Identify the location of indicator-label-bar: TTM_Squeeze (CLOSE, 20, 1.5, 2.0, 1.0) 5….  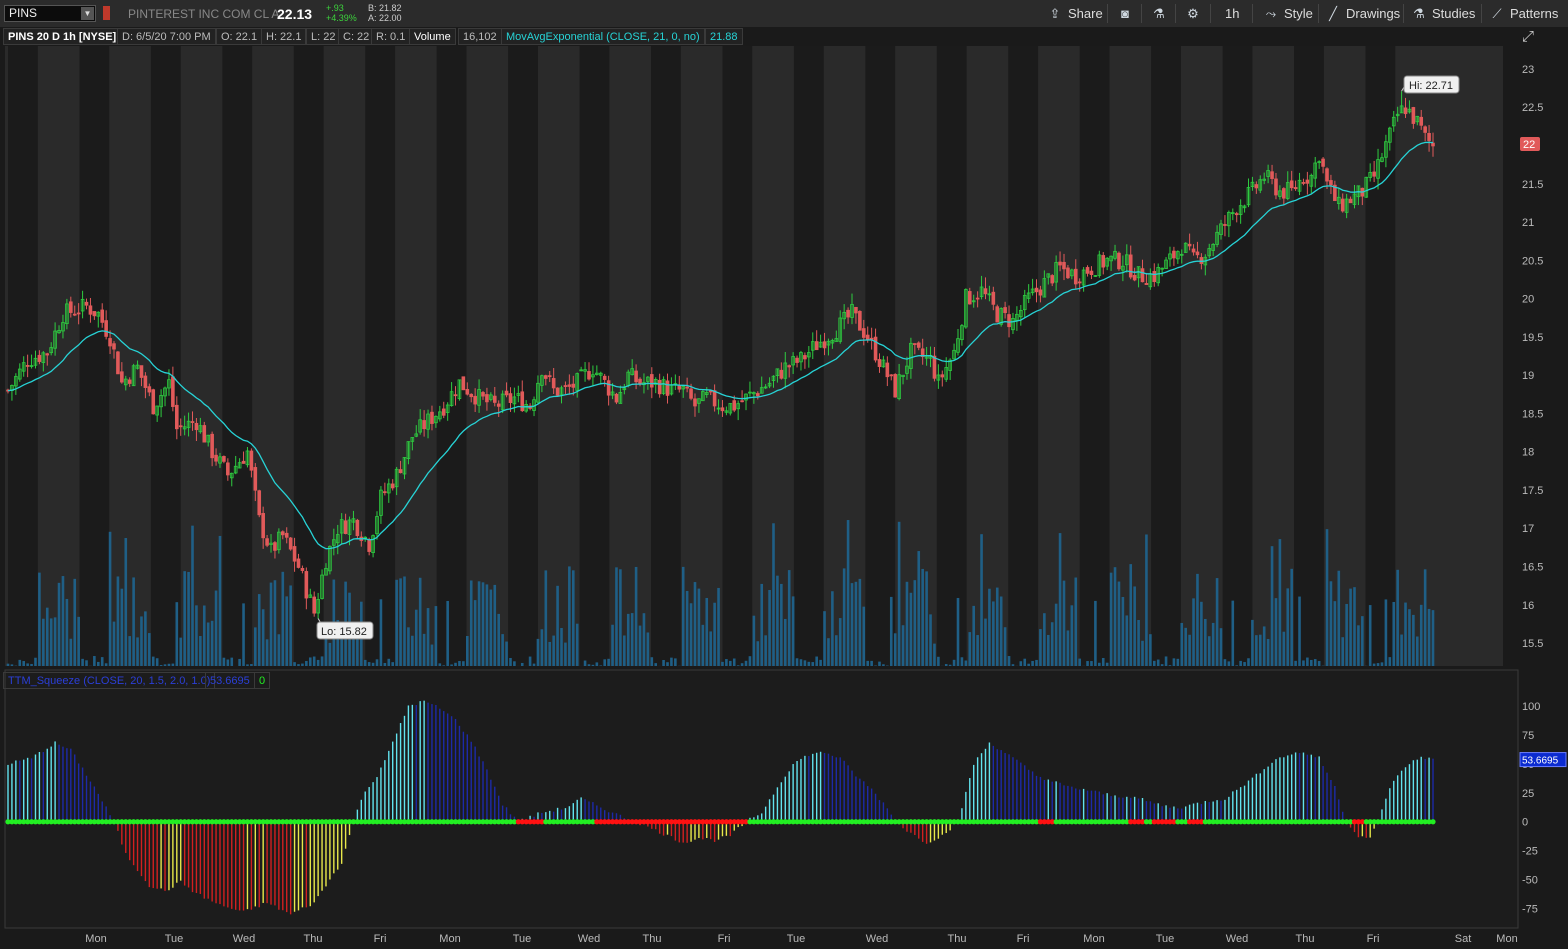
(759, 680).